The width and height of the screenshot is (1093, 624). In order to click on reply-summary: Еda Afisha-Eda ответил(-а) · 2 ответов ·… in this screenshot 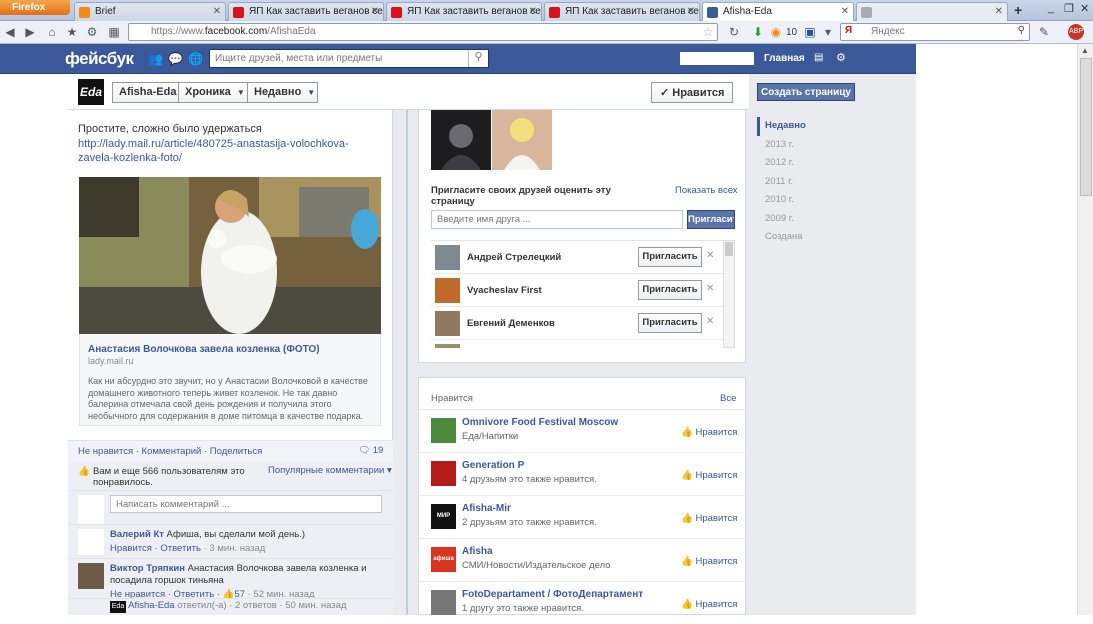, I will do `click(230, 606)`.